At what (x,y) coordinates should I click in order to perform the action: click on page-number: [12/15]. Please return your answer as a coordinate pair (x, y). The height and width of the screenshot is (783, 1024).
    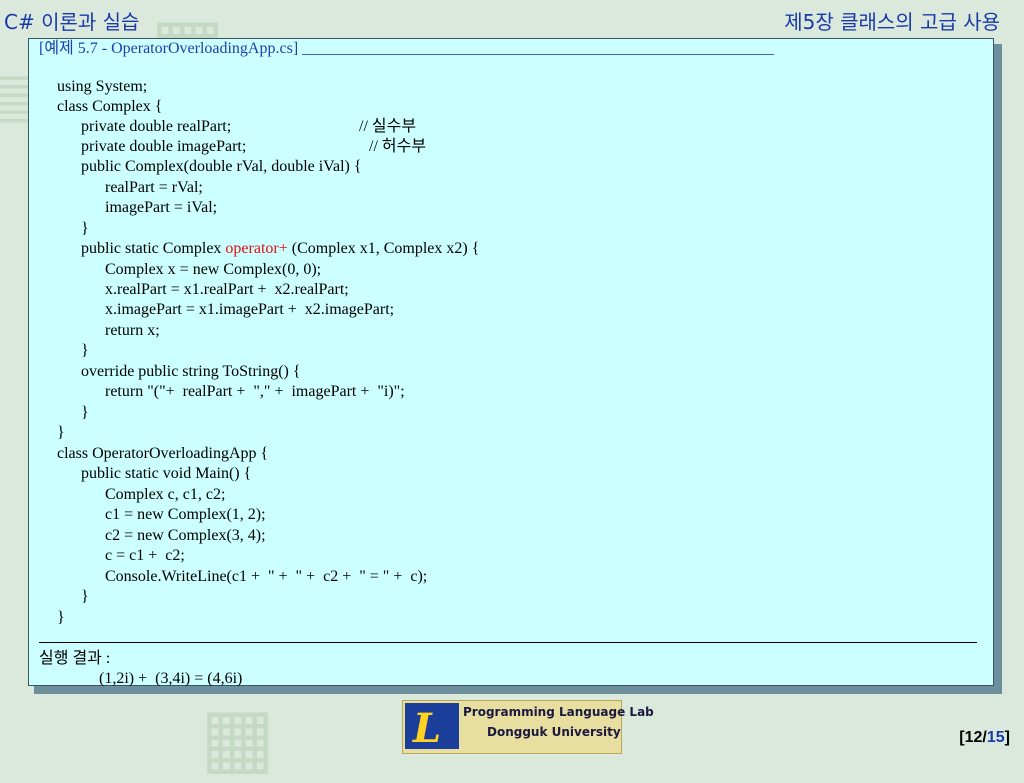
    Looking at the image, I should click on (984, 737).